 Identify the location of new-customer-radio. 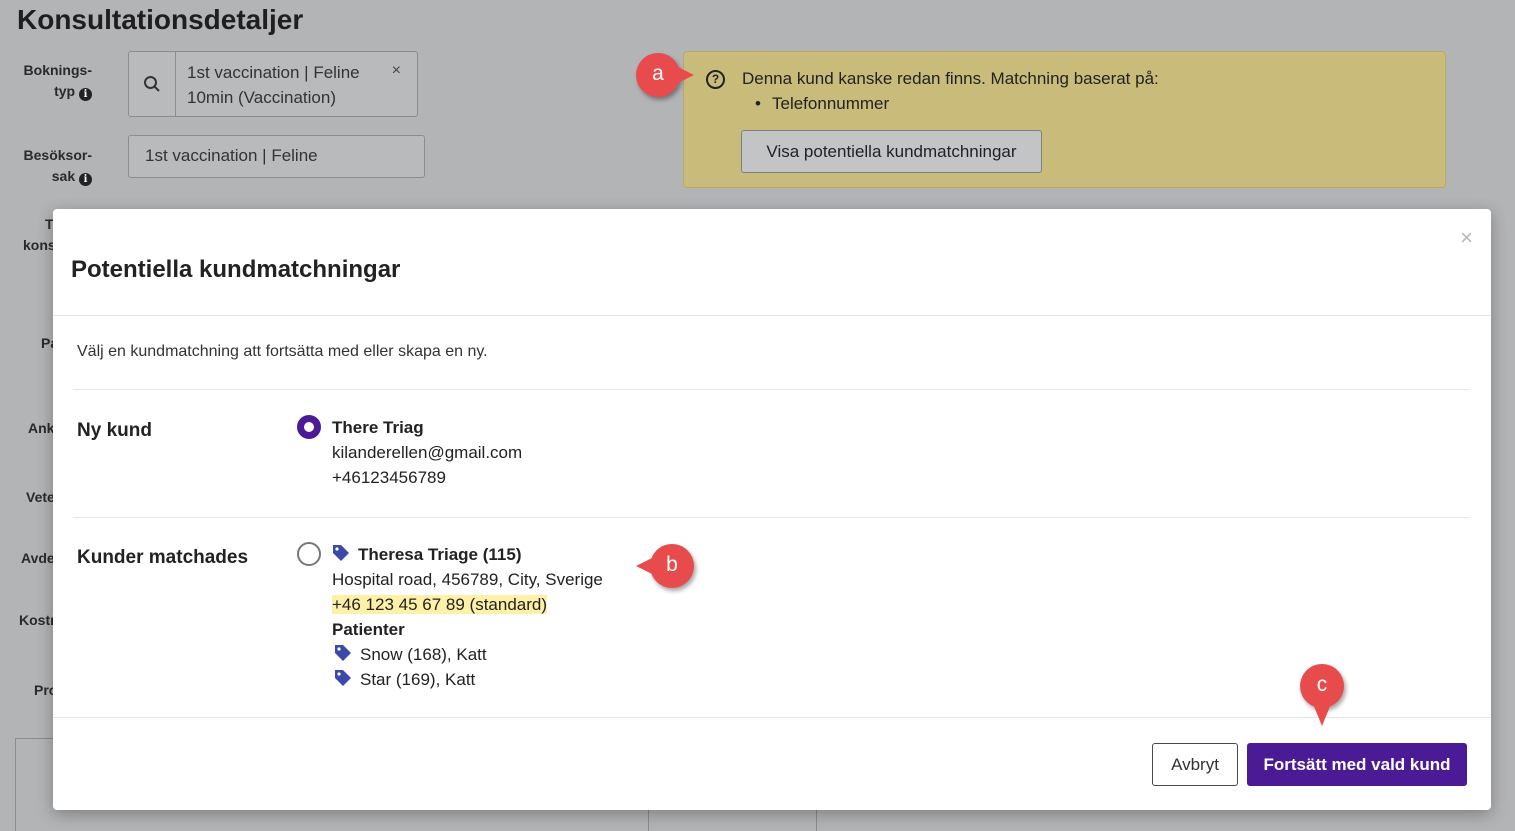
(309, 427).